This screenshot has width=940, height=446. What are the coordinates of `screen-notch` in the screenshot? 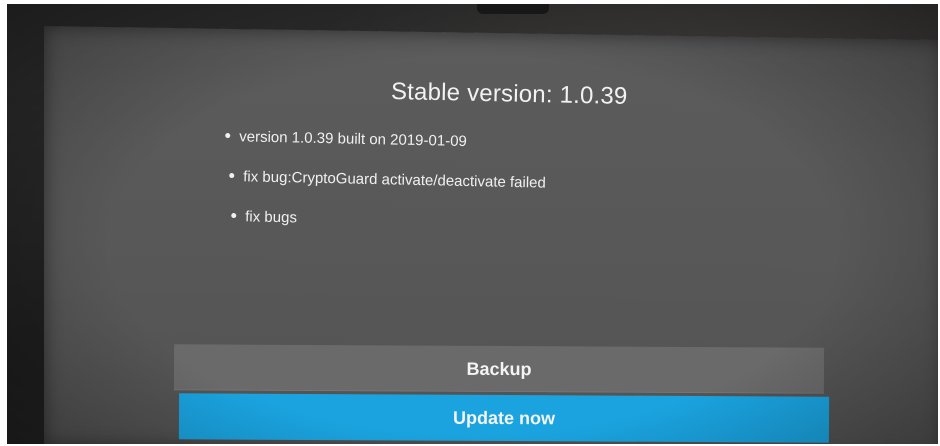 It's located at (513, 9).